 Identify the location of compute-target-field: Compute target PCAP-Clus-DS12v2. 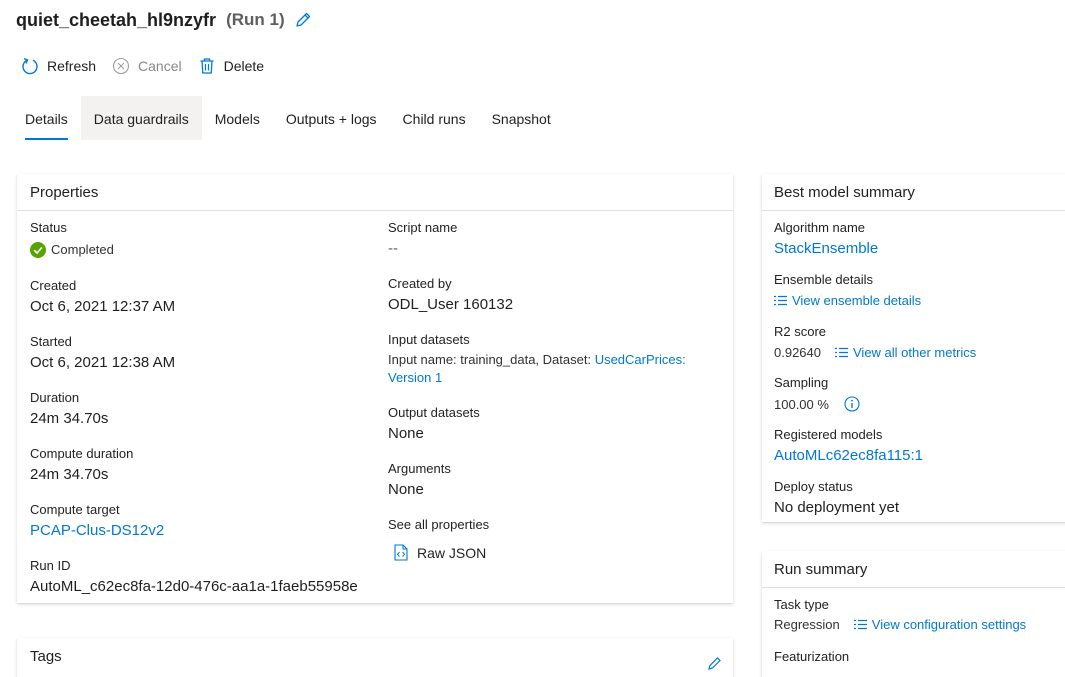
(97, 521).